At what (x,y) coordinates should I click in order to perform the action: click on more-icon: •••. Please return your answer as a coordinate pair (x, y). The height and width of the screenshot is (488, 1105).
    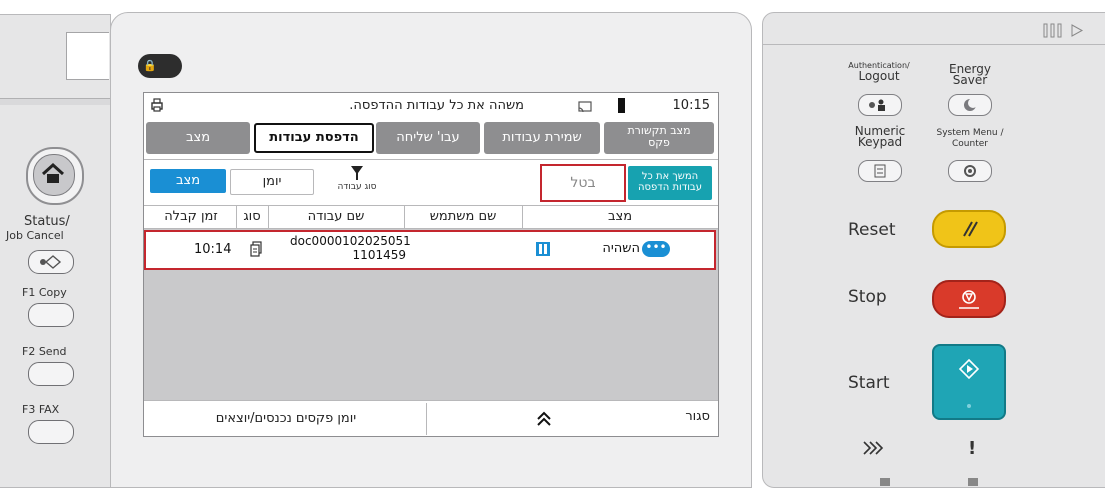
    Looking at the image, I should click on (656, 249).